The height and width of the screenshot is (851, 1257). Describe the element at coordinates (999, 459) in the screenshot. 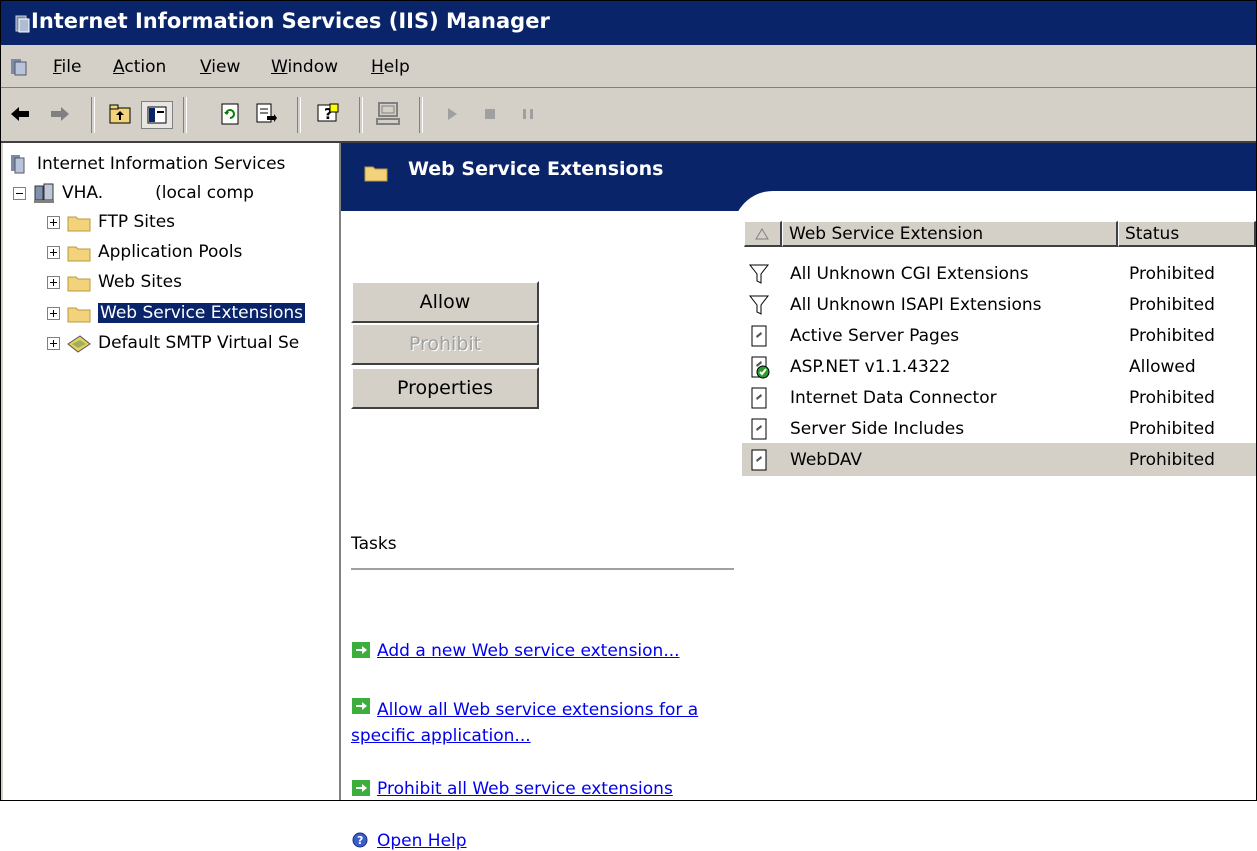

I see `list-row-webdav: WebDAV Prohibited` at that location.